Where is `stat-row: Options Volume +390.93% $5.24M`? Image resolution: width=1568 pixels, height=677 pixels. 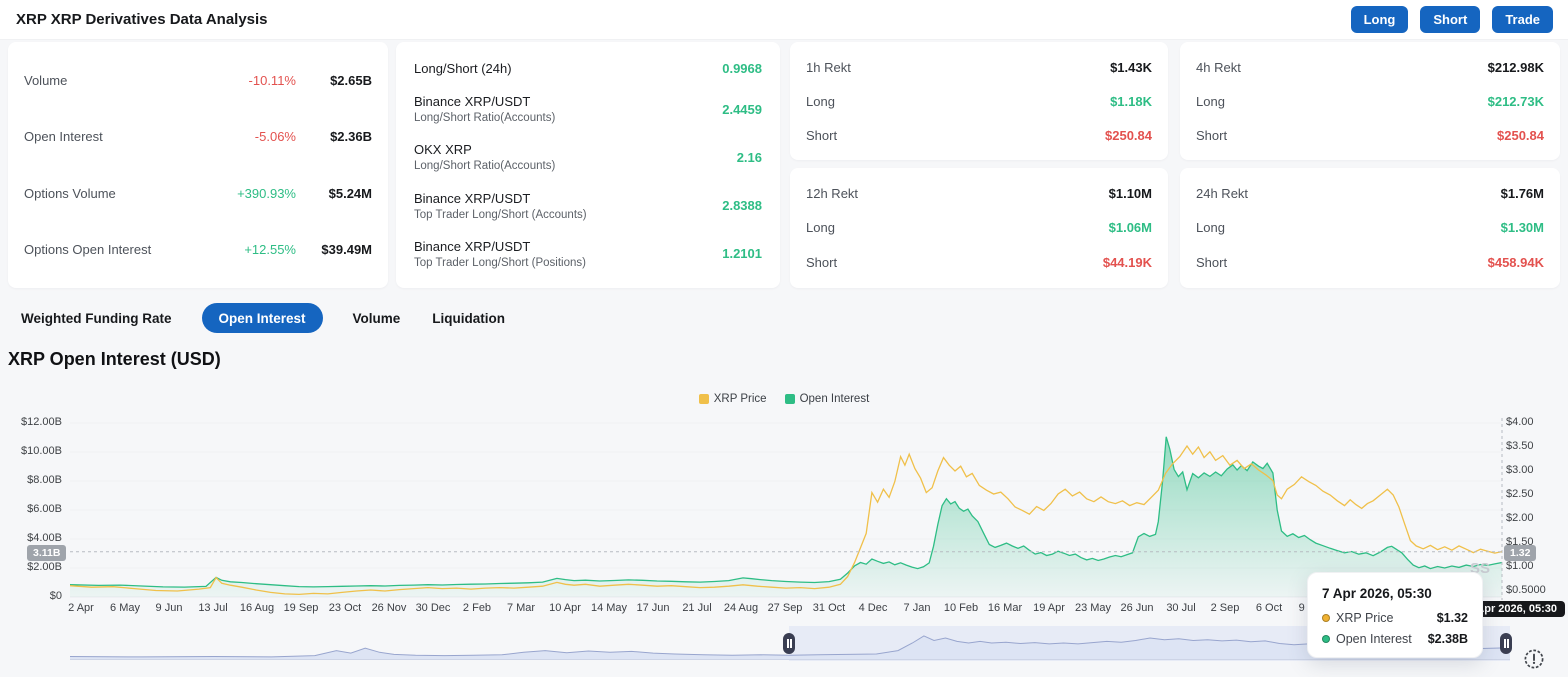
stat-row: Options Volume +390.93% $5.24M is located at coordinates (198, 193).